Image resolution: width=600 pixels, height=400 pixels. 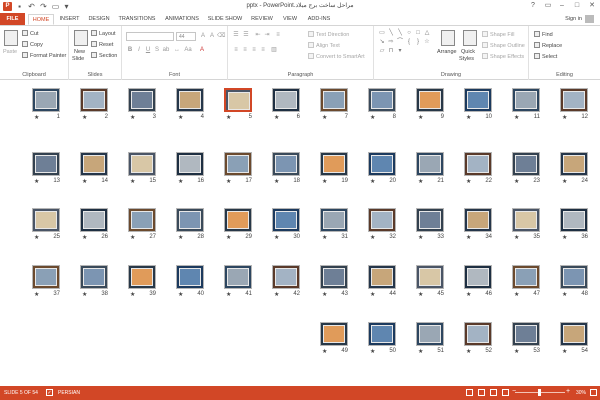 I want to click on shape-triangle-icon: △, so click(x=427, y=33).